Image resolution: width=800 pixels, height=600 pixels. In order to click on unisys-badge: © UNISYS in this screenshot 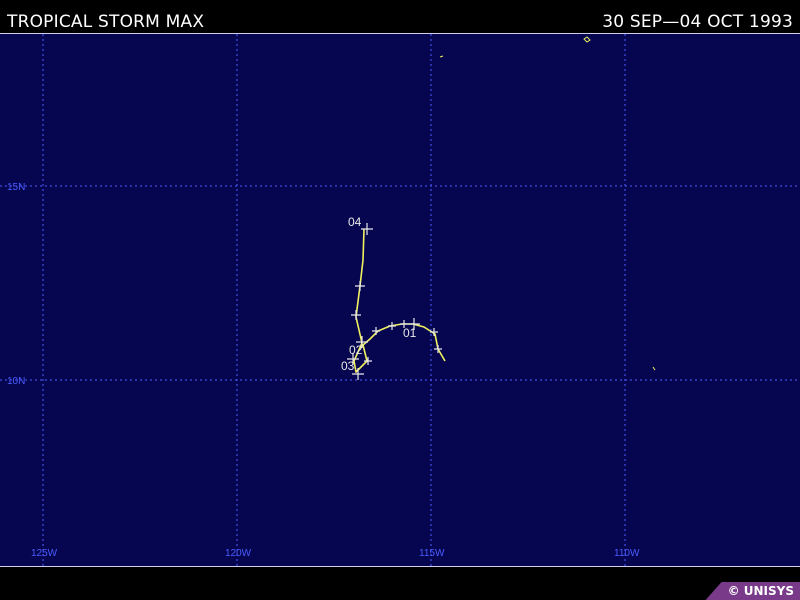, I will do `click(752, 591)`.